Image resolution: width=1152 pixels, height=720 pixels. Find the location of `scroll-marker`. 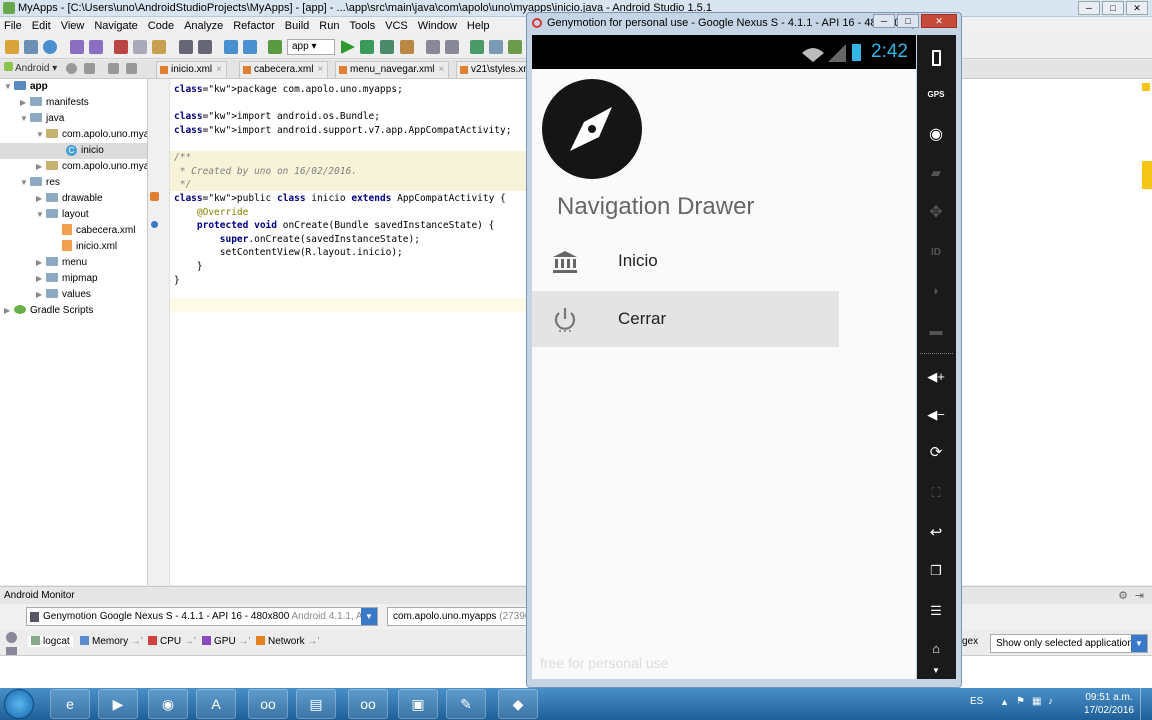

scroll-marker is located at coordinates (1147, 175).